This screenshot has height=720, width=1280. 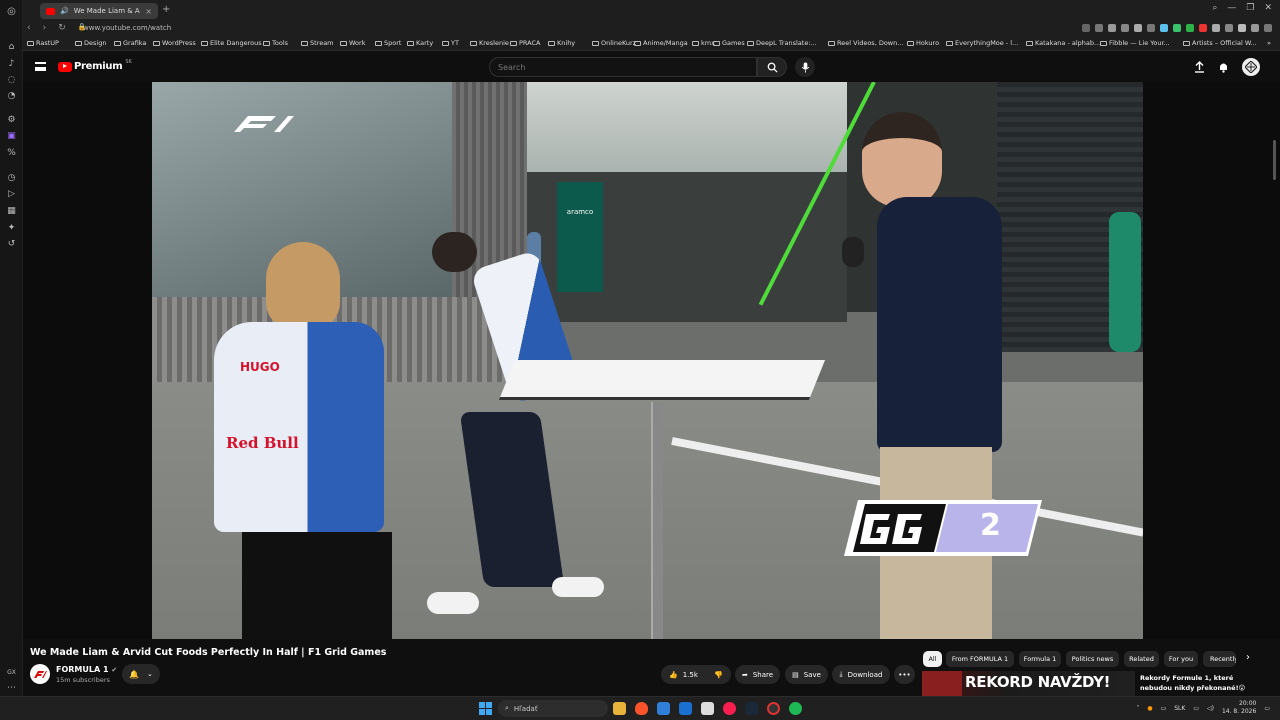 I want to click on bookmark-item: Hokuro, so click(x=923, y=43).